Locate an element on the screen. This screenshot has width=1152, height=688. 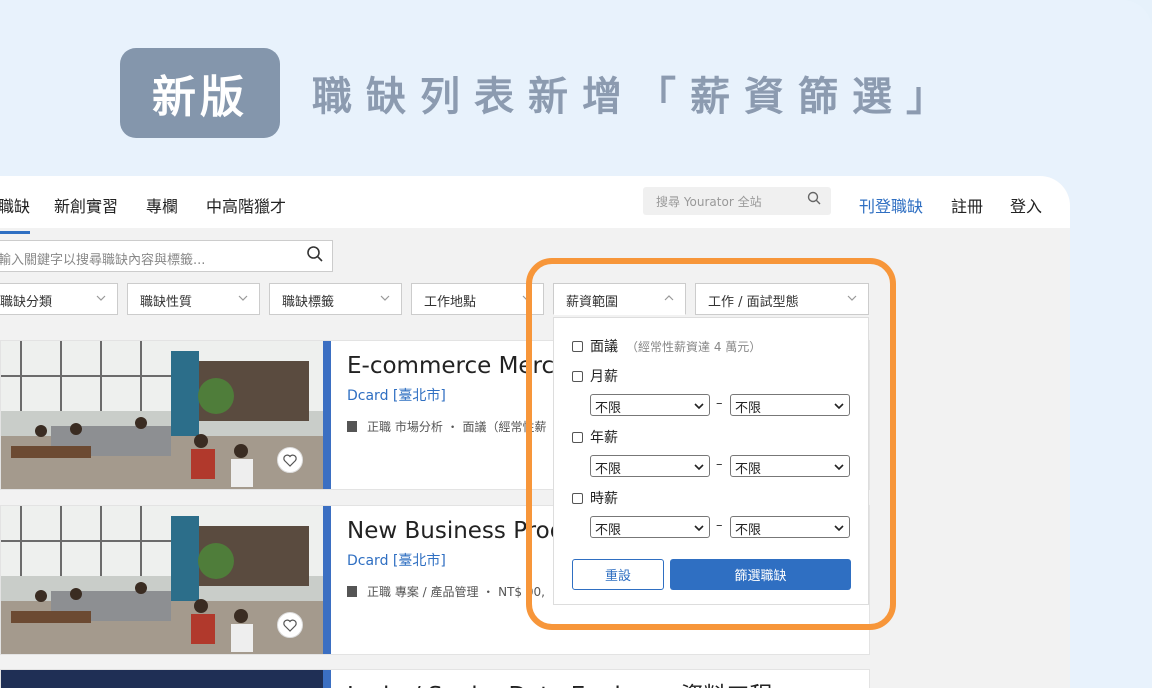
post-job-link: 刊登職缺 is located at coordinates (891, 205).